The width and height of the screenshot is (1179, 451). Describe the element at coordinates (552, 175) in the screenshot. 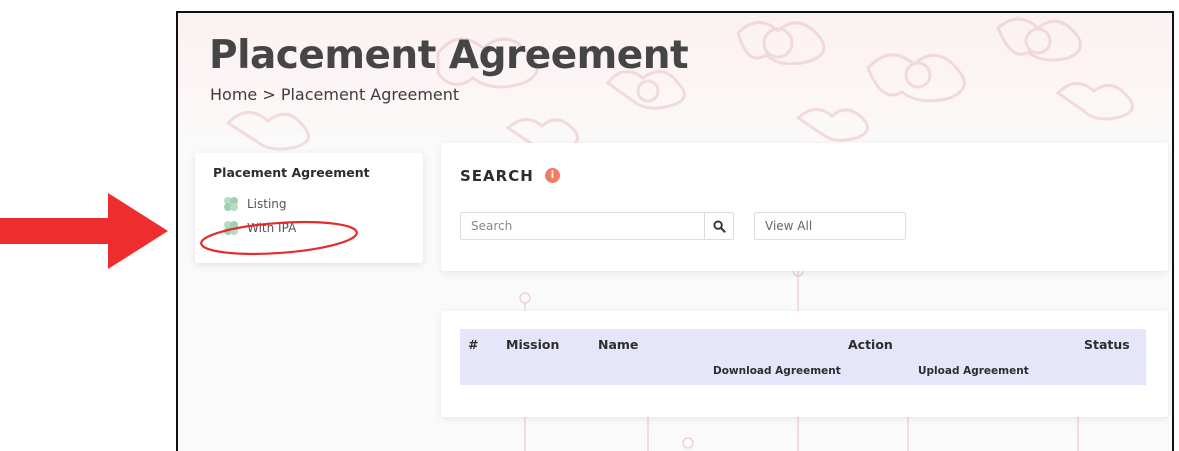

I see `info-icon: i` at that location.